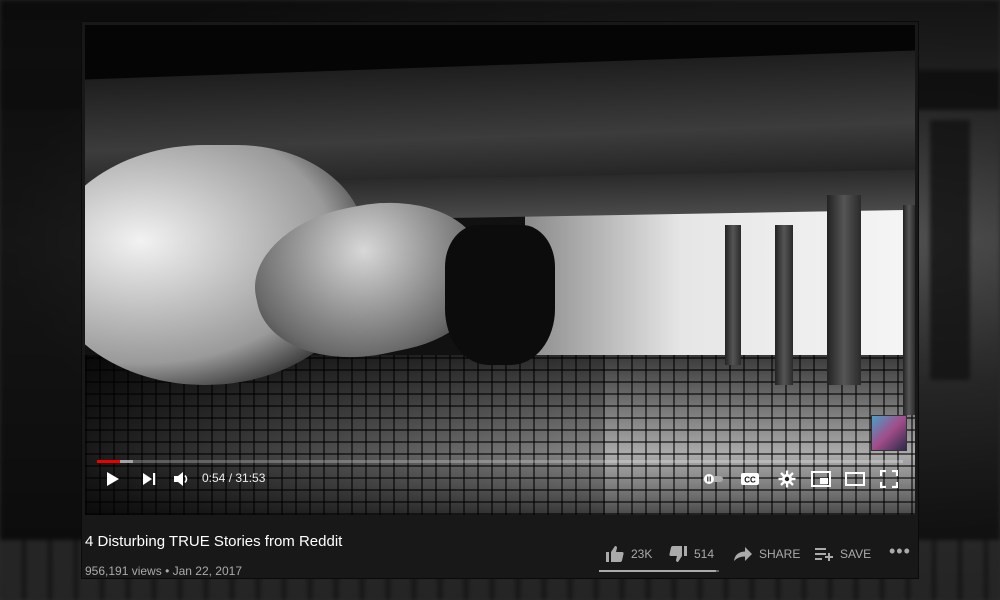  I want to click on next-icon, so click(149, 479).